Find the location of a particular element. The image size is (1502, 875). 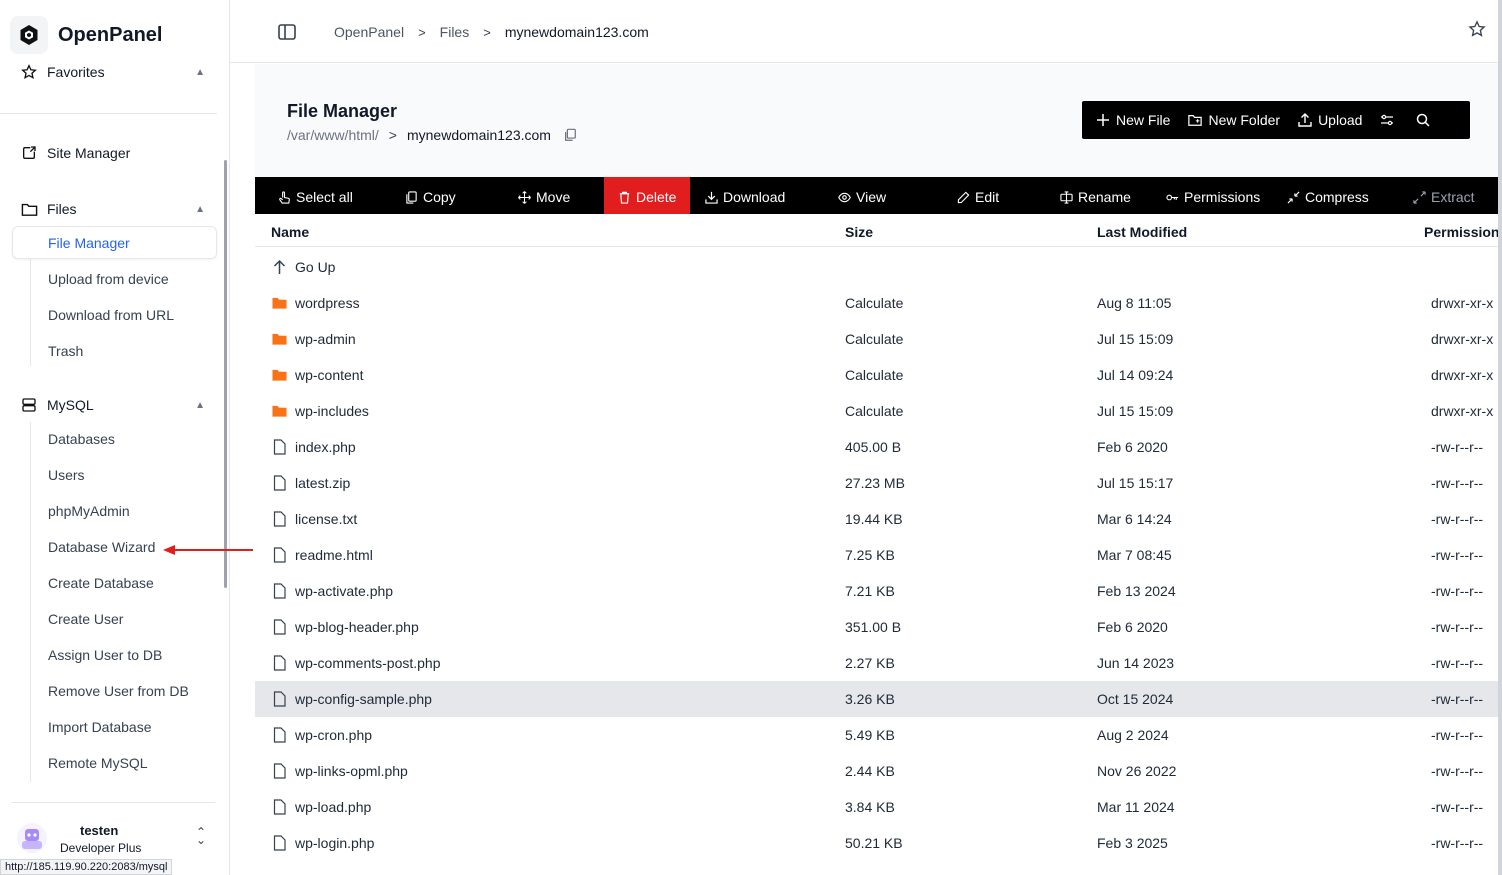

delete-button: Delete is located at coordinates (647, 195).